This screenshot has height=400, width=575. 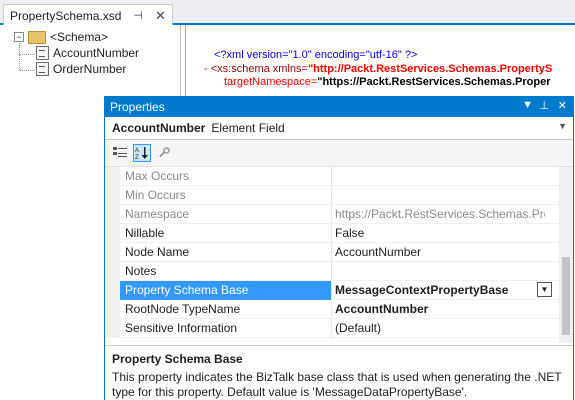 What do you see at coordinates (159, 128) in the screenshot?
I see `object-name: AccountNumber` at bounding box center [159, 128].